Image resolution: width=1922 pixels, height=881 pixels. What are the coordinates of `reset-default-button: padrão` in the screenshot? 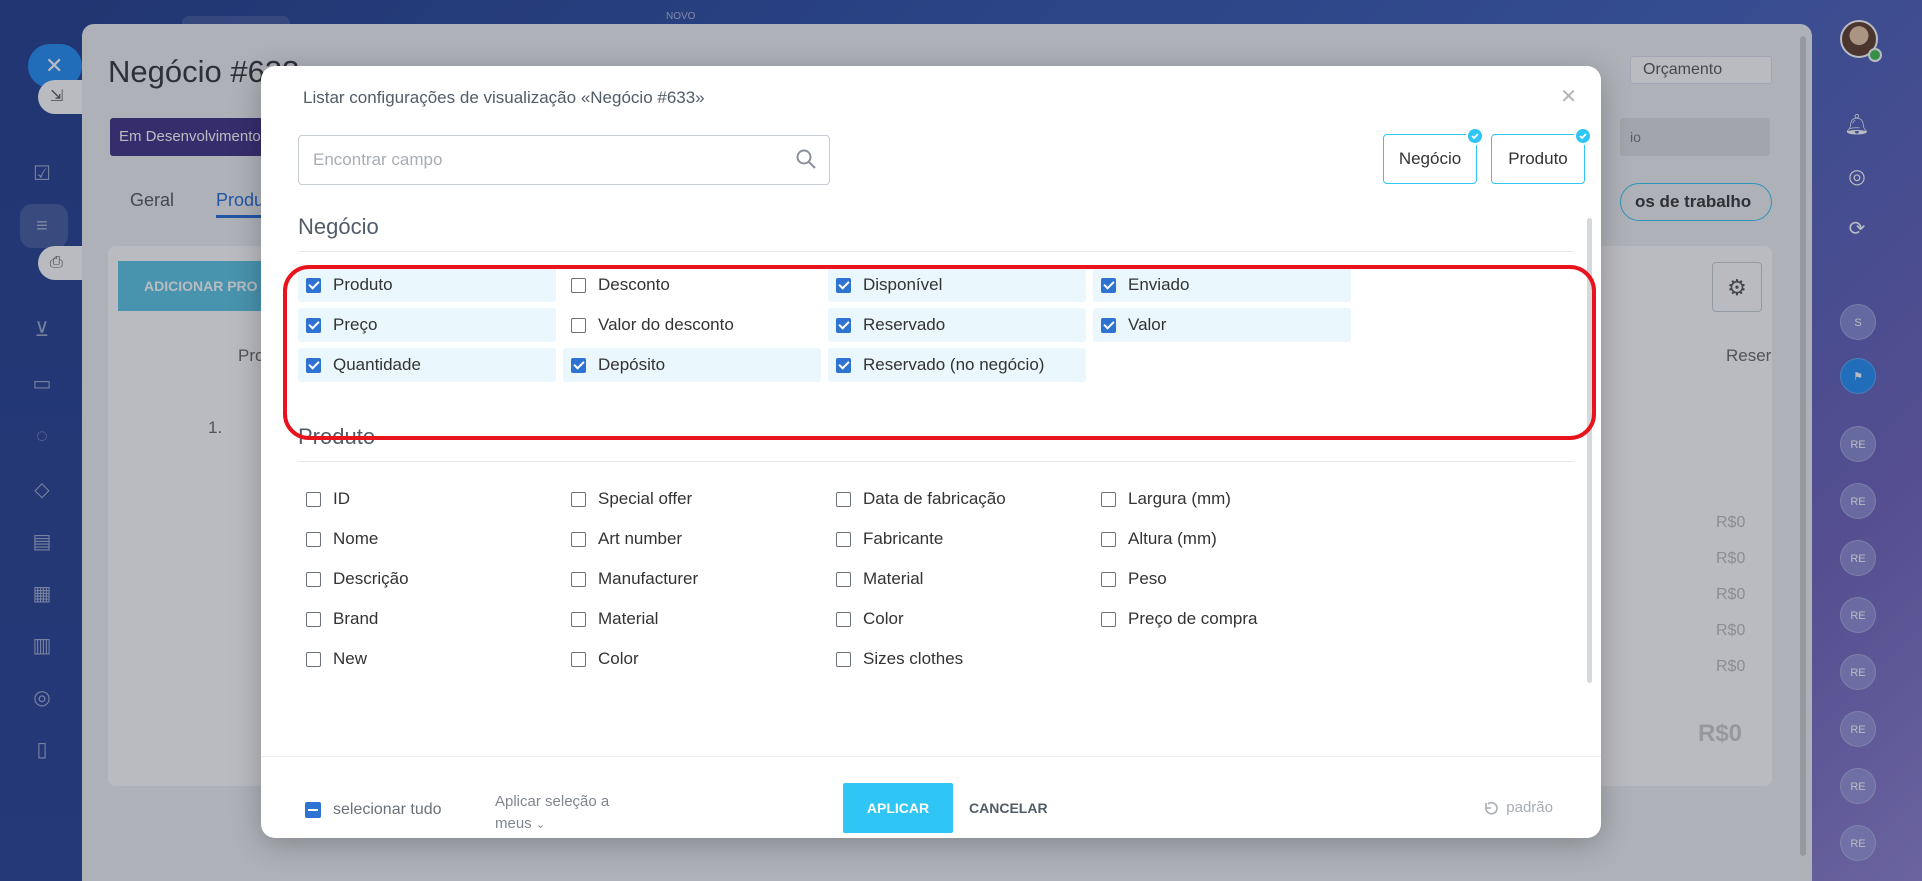 It's located at (1517, 807).